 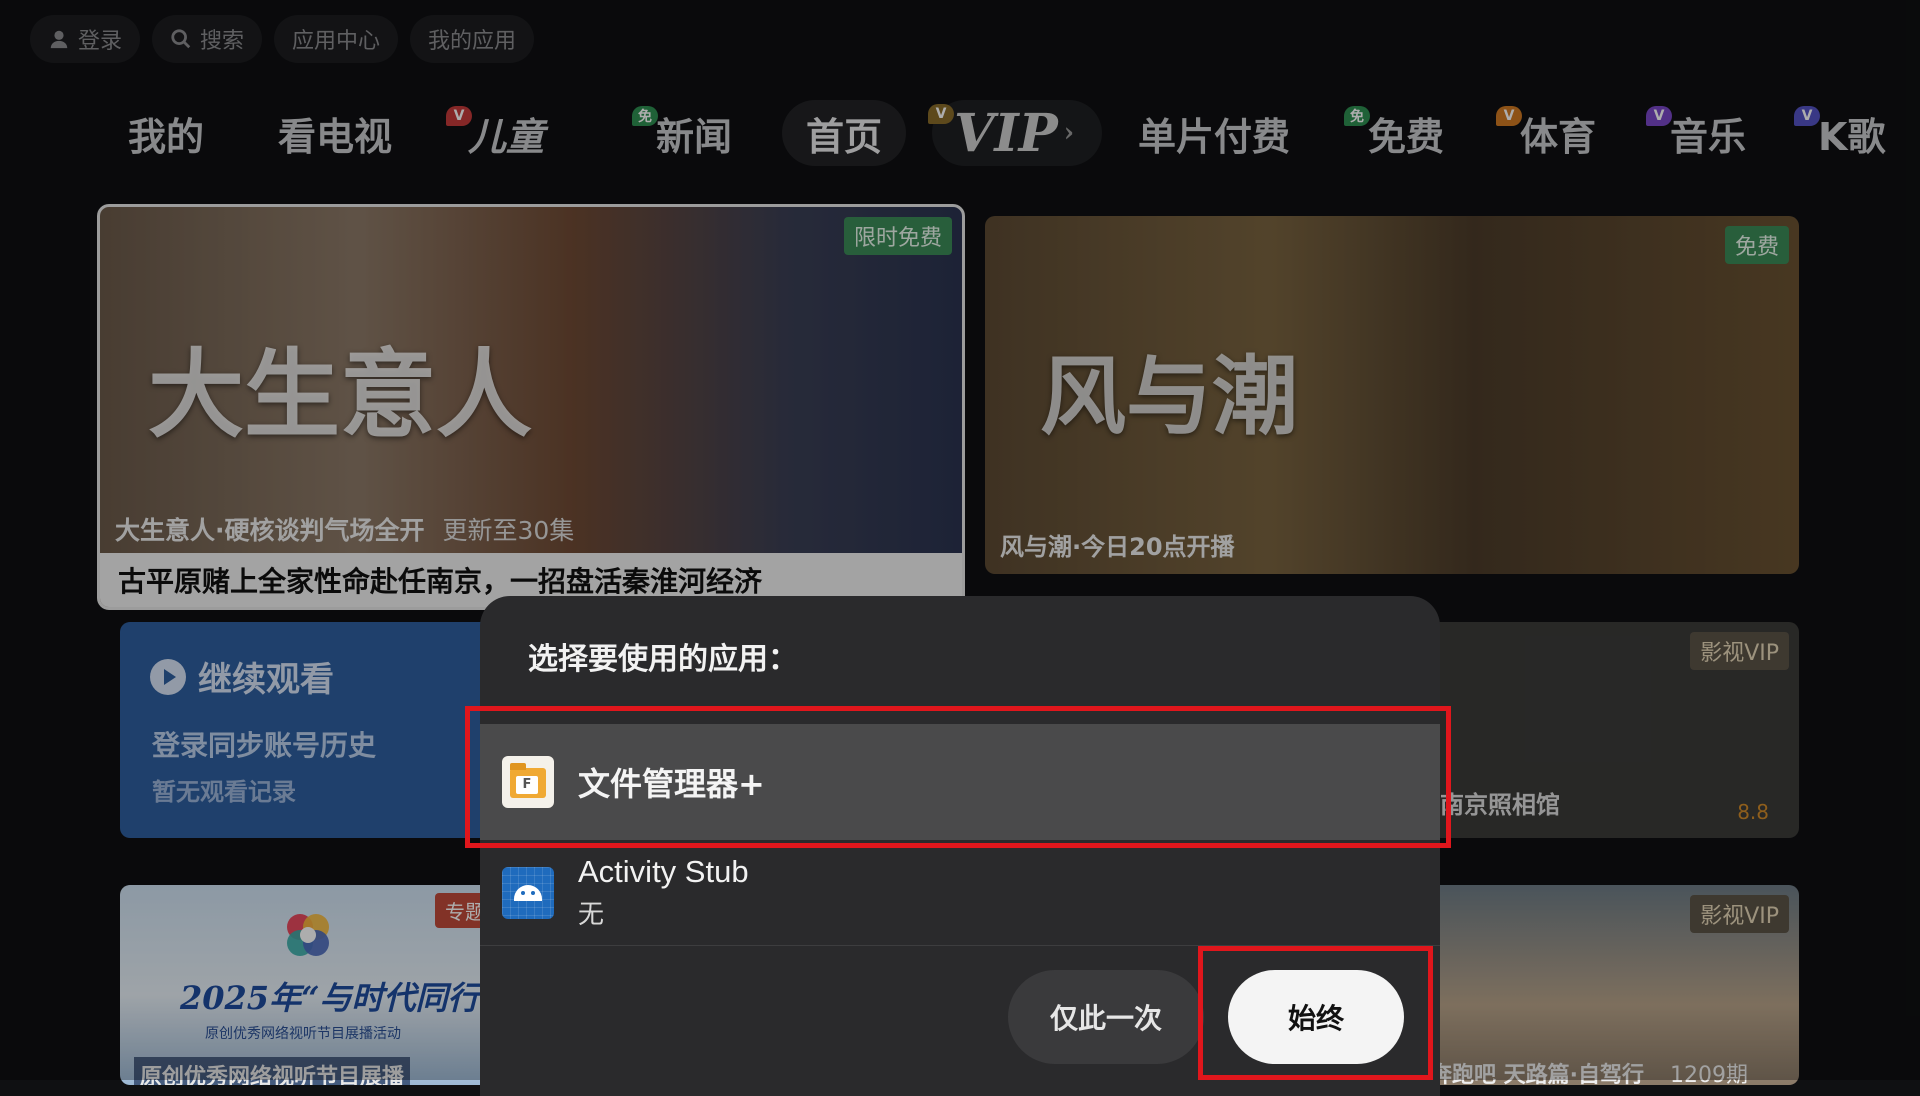 What do you see at coordinates (1106, 1017) in the screenshot?
I see `just-once-button: 仅此一次` at bounding box center [1106, 1017].